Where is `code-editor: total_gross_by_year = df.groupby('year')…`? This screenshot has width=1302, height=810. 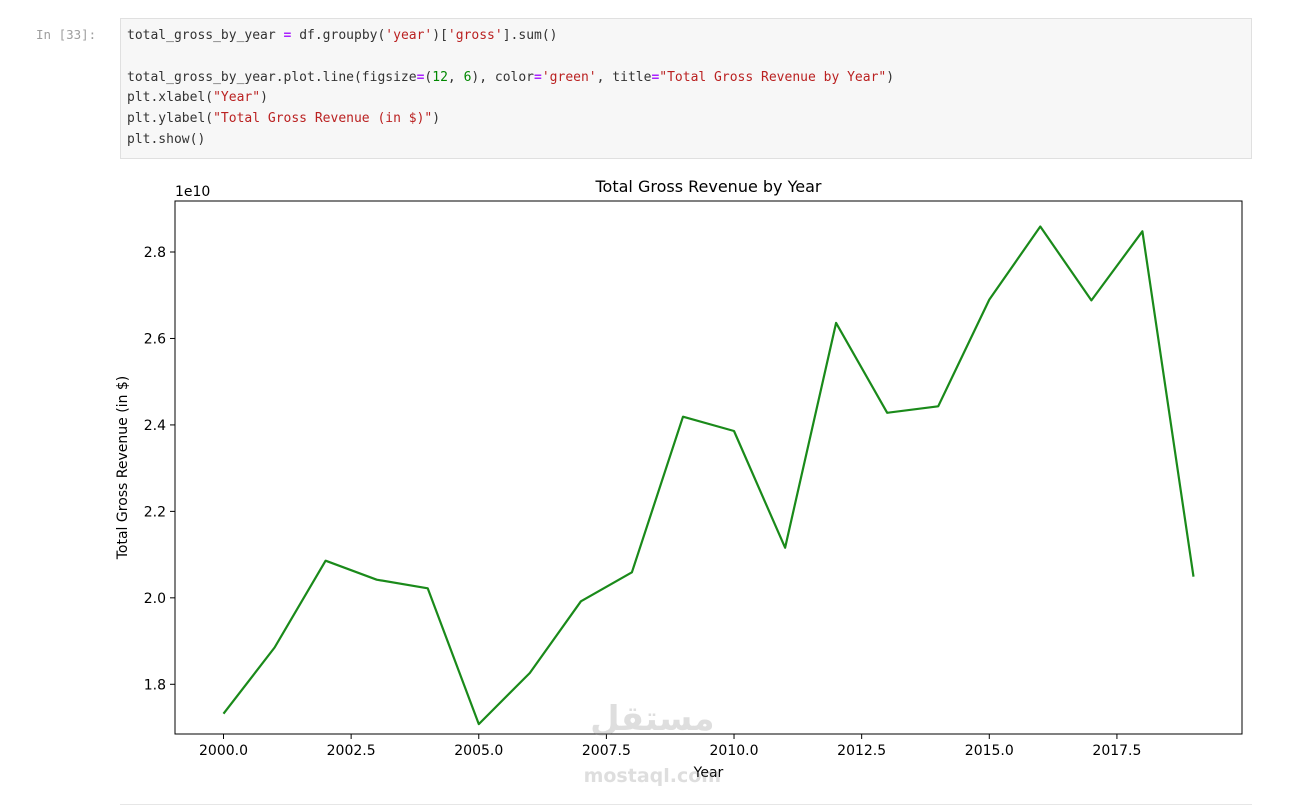
code-editor: total_gross_by_year = df.groupby('year')… is located at coordinates (510, 88).